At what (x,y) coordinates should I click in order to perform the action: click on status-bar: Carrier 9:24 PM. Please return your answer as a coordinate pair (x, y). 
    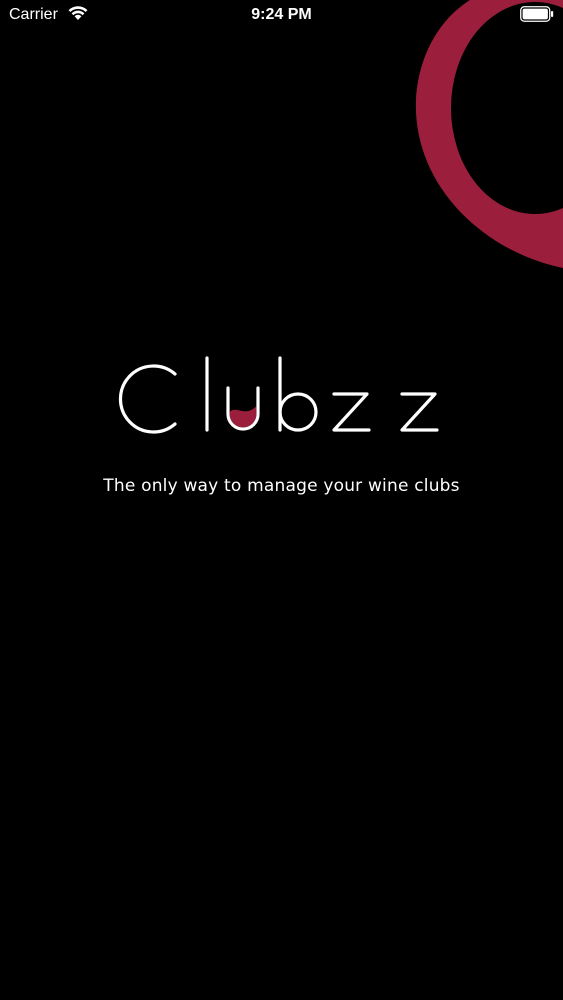
    Looking at the image, I should click on (281, 15).